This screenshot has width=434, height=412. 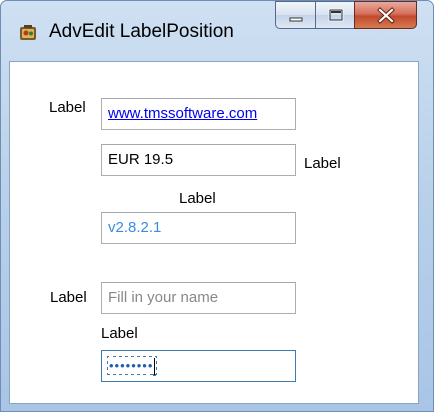 What do you see at coordinates (155, 366) in the screenshot?
I see `text-caret` at bounding box center [155, 366].